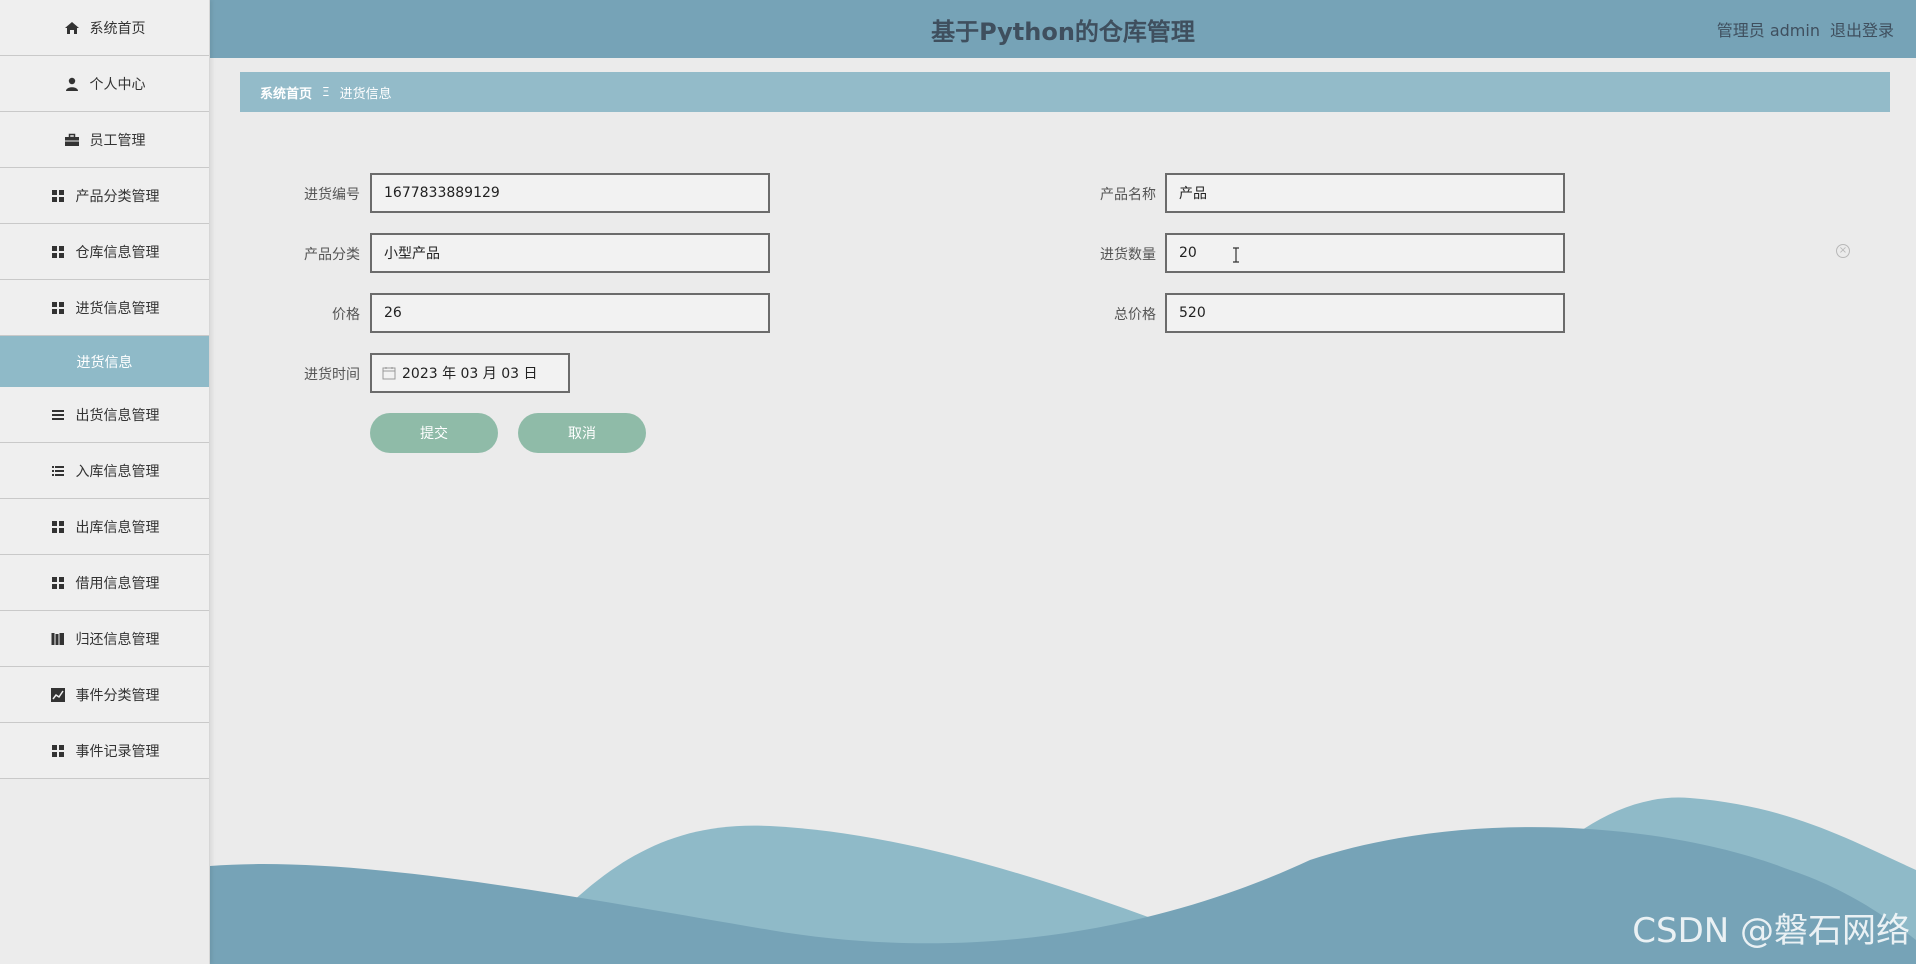 Image resolution: width=1916 pixels, height=964 pixels. I want to click on sidebar-item-label: 归还信息管理, so click(117, 639).